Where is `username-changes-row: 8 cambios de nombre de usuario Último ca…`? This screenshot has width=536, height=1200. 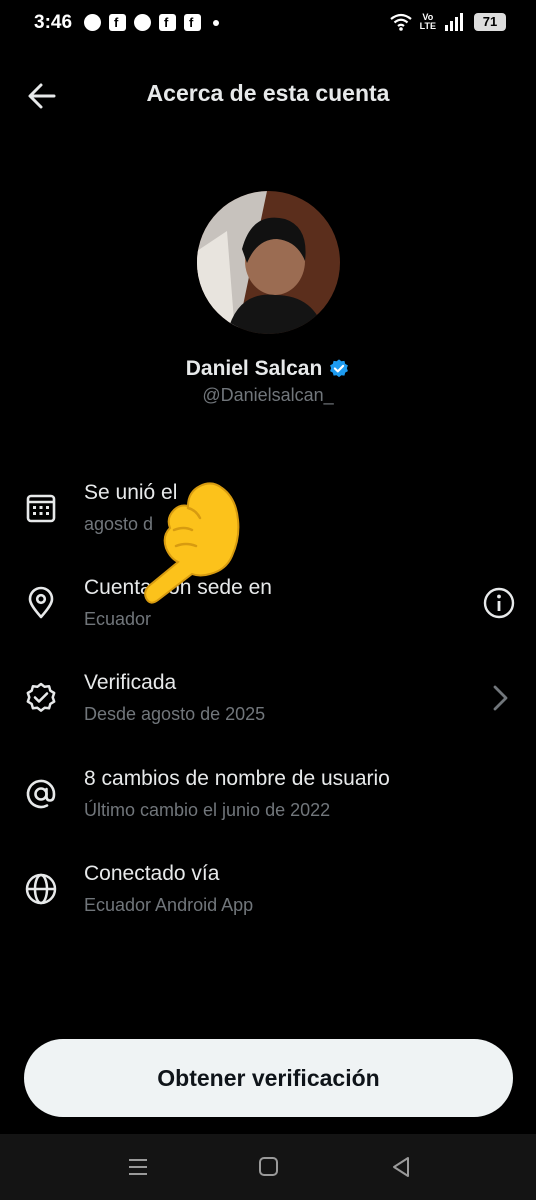 username-changes-row: 8 cambios de nombre de usuario Último ca… is located at coordinates (268, 807).